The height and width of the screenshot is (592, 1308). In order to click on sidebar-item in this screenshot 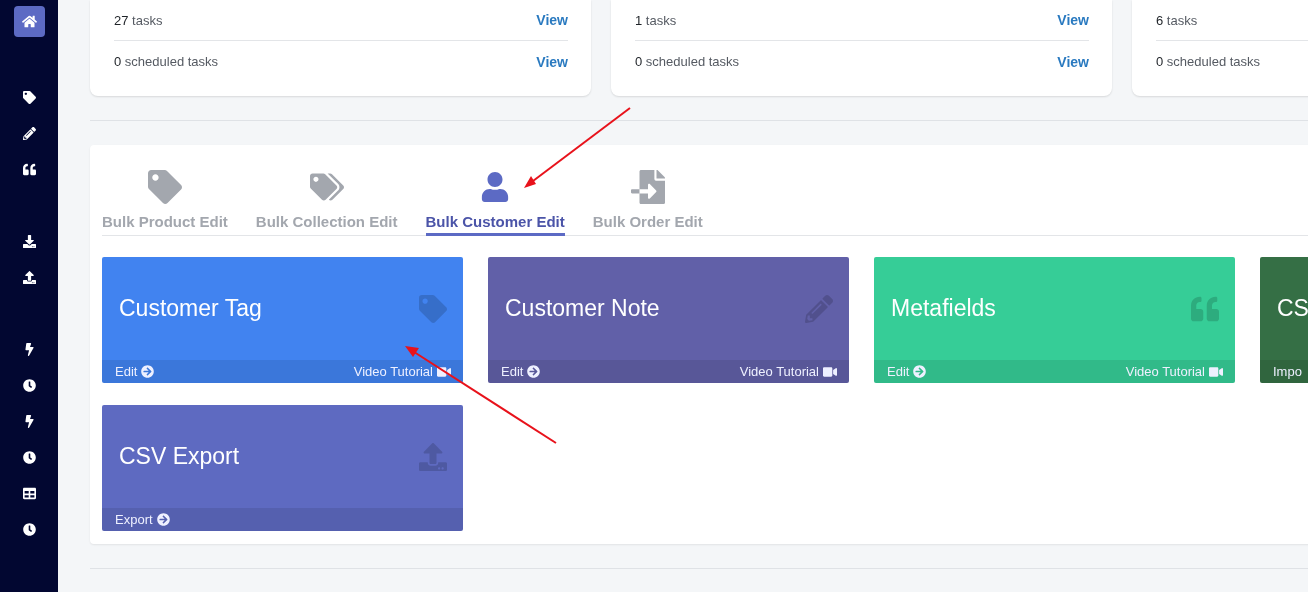, I will do `click(29, 21)`.